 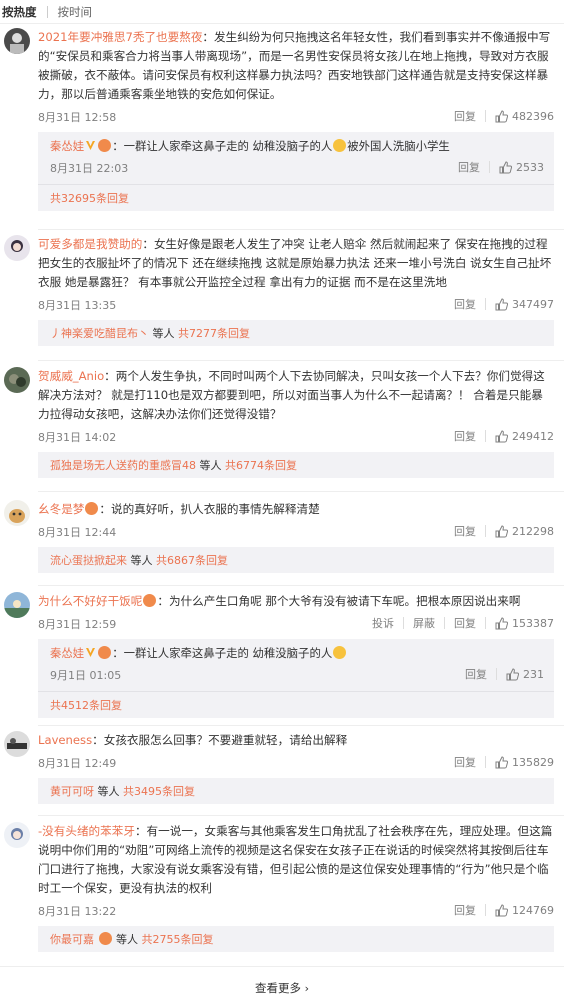 What do you see at coordinates (90, 244) in the screenshot?
I see `comment-user: 可爱多都是我赞助的` at bounding box center [90, 244].